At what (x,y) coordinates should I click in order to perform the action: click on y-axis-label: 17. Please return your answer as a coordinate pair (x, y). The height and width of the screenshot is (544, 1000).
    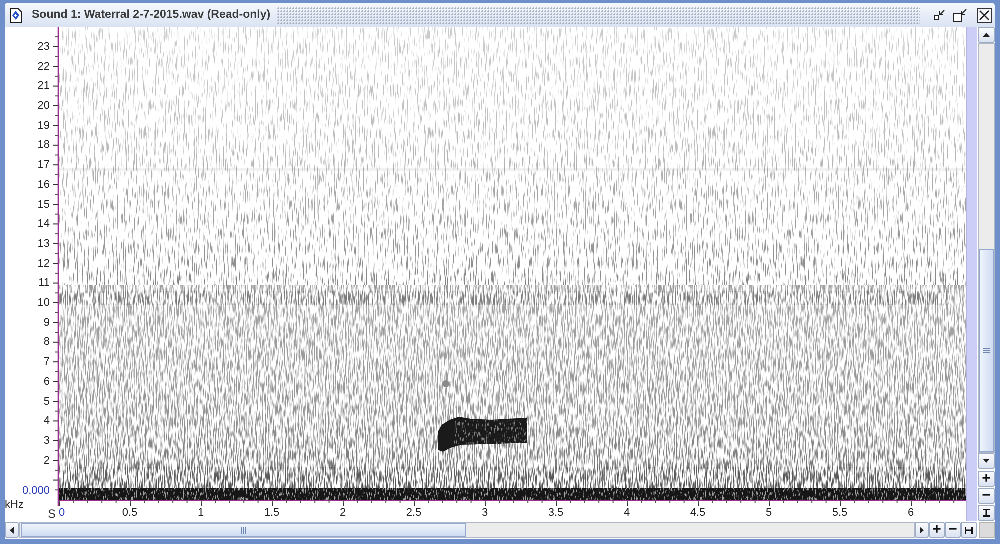
    Looking at the image, I should click on (44, 165).